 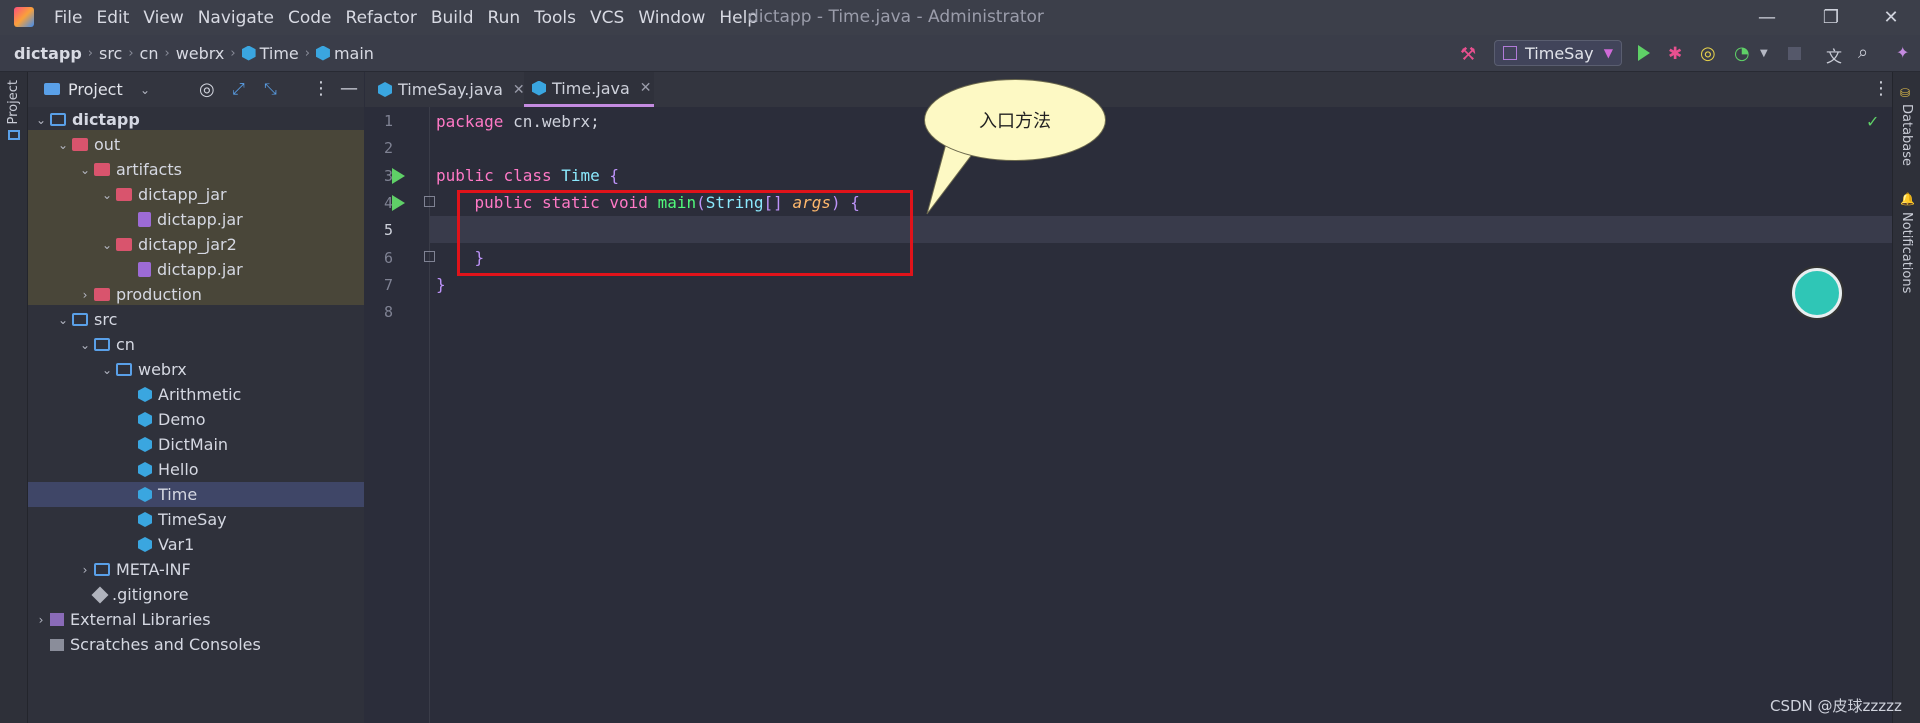 I want to click on more-run-chevron-icon: ▼, so click(x=1764, y=53).